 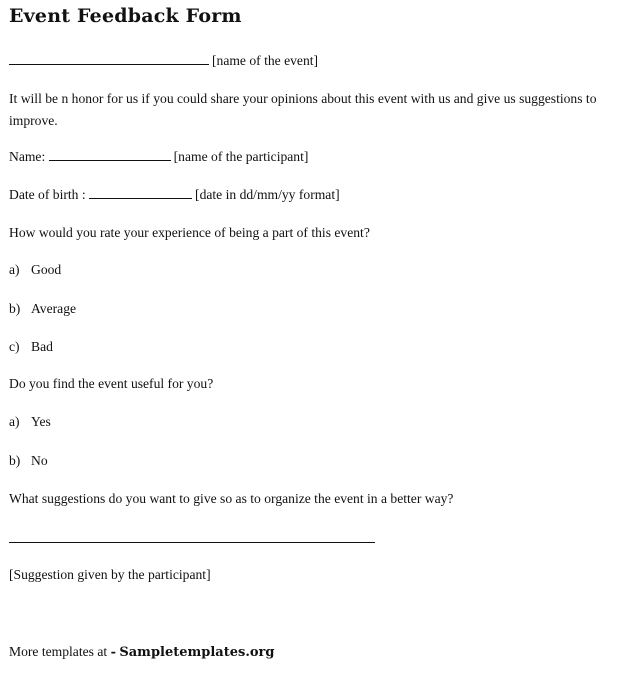 I want to click on option-bad: c) Bad, so click(x=31, y=347).